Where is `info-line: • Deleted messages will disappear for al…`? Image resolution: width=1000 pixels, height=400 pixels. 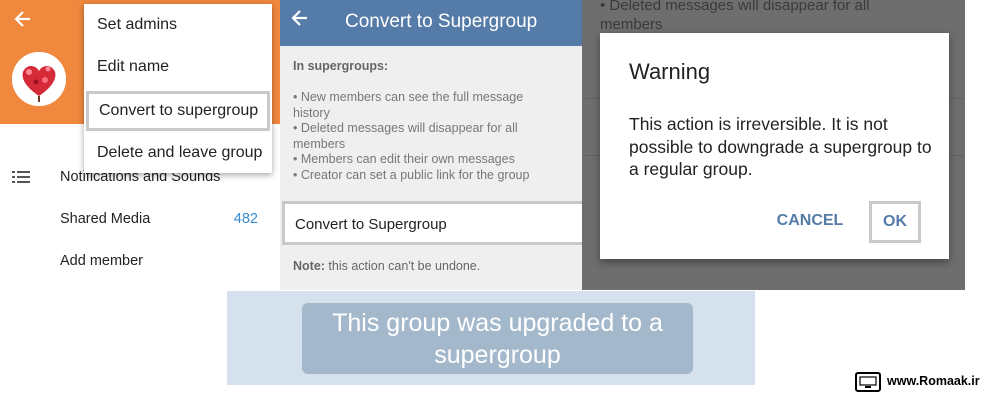
info-line: • Deleted messages will disappear for al… is located at coordinates (405, 128).